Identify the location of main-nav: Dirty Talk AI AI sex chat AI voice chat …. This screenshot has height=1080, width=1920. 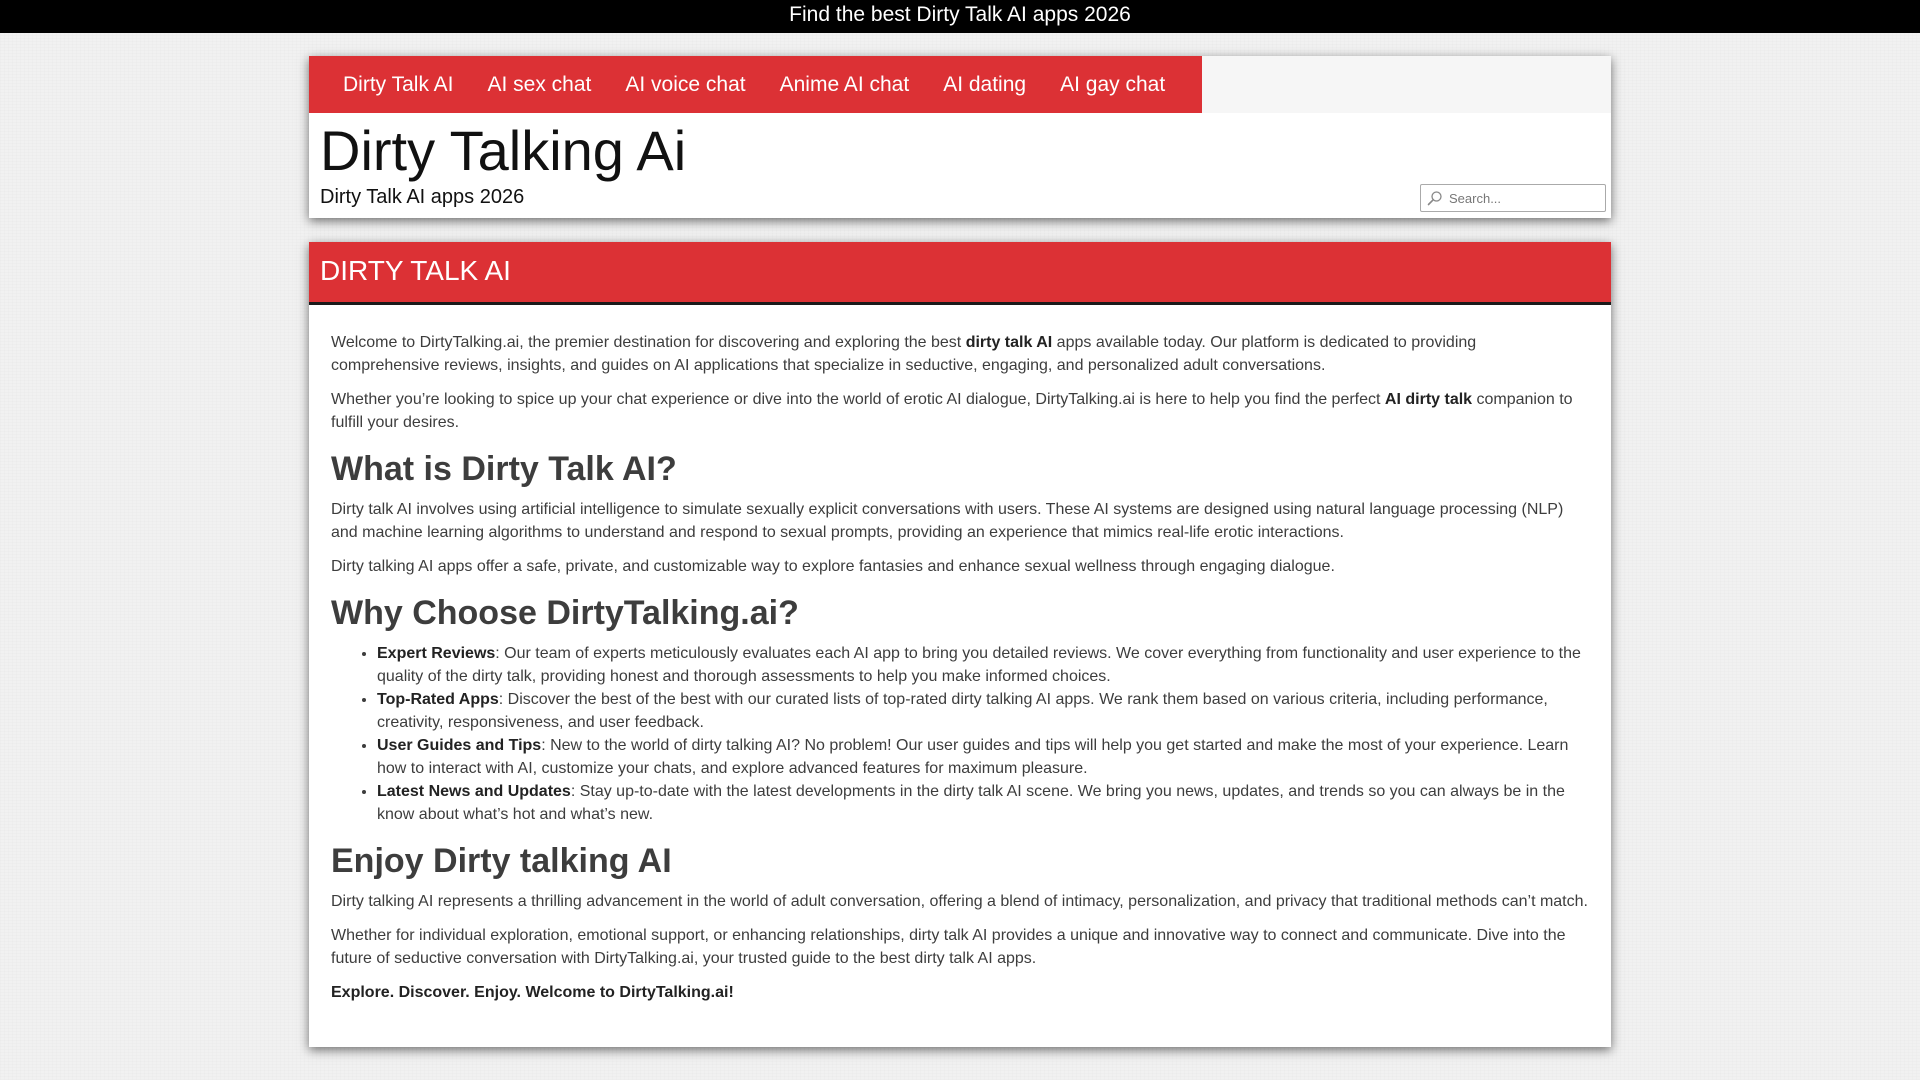
(755, 84).